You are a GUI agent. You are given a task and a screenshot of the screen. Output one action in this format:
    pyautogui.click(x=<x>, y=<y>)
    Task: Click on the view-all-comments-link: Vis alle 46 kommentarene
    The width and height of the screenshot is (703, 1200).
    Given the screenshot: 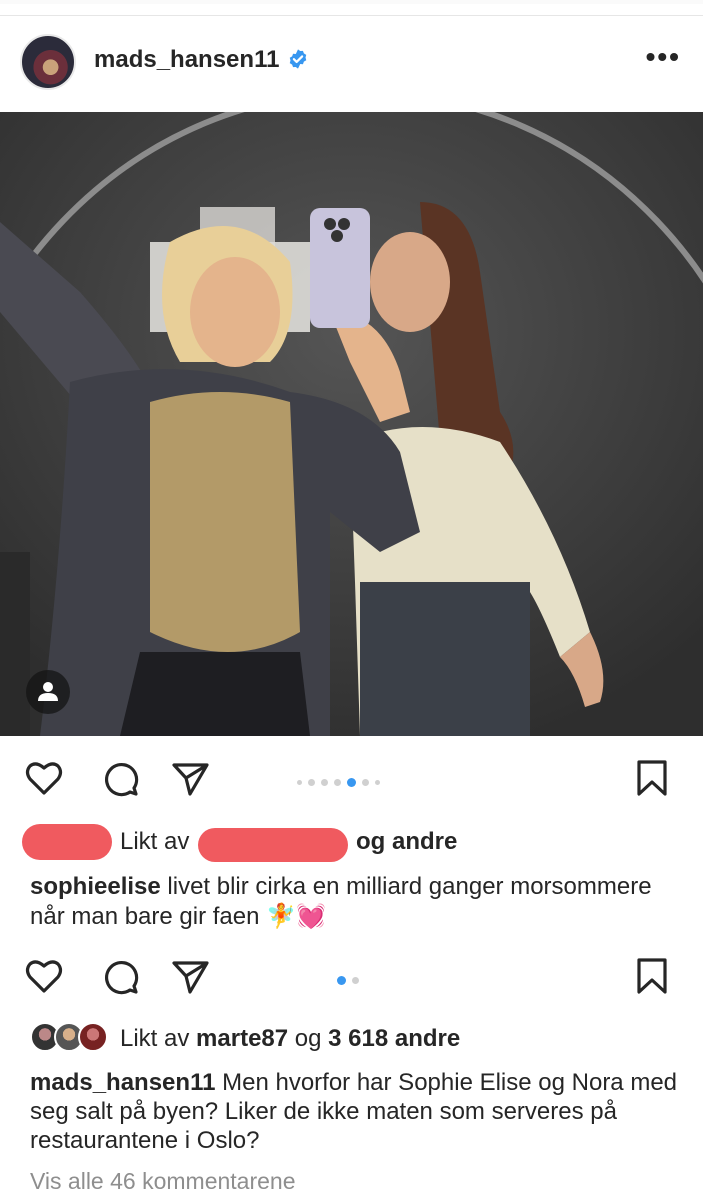 What is the action you would take?
    pyautogui.click(x=163, y=1181)
    